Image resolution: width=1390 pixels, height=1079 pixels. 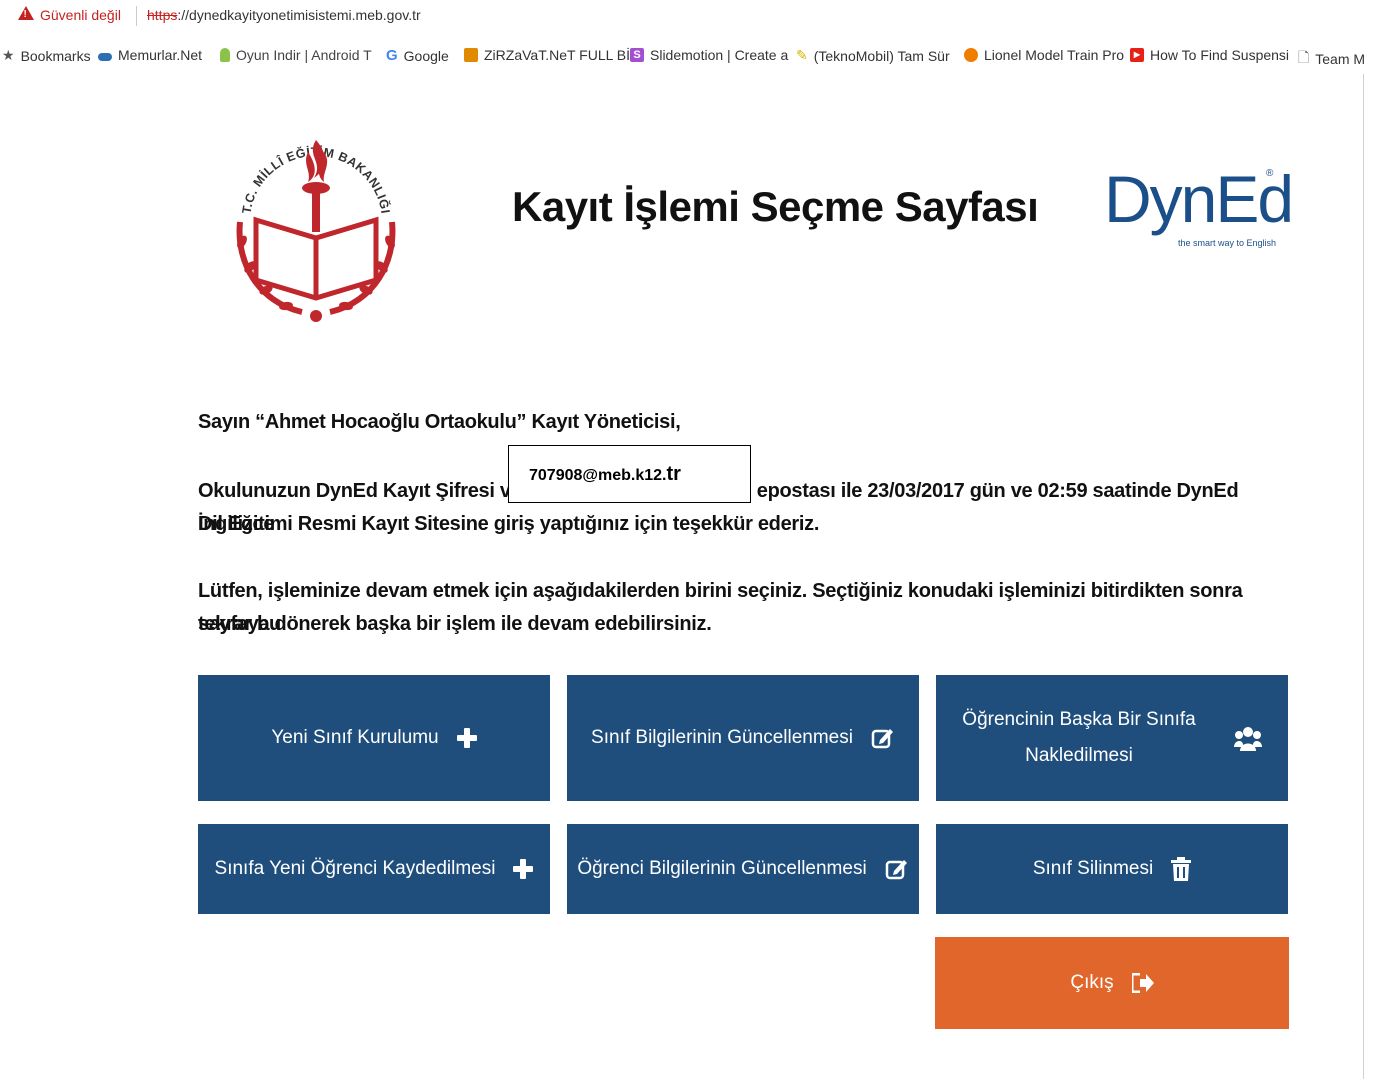 I want to click on new-student-label: Sınıfa Yeni Öğrenci Kaydedilmesi, so click(x=355, y=868).